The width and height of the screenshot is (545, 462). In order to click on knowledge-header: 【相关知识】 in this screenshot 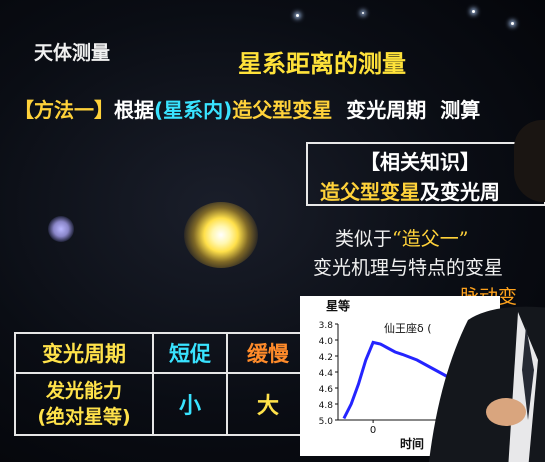, I will do `click(420, 162)`.